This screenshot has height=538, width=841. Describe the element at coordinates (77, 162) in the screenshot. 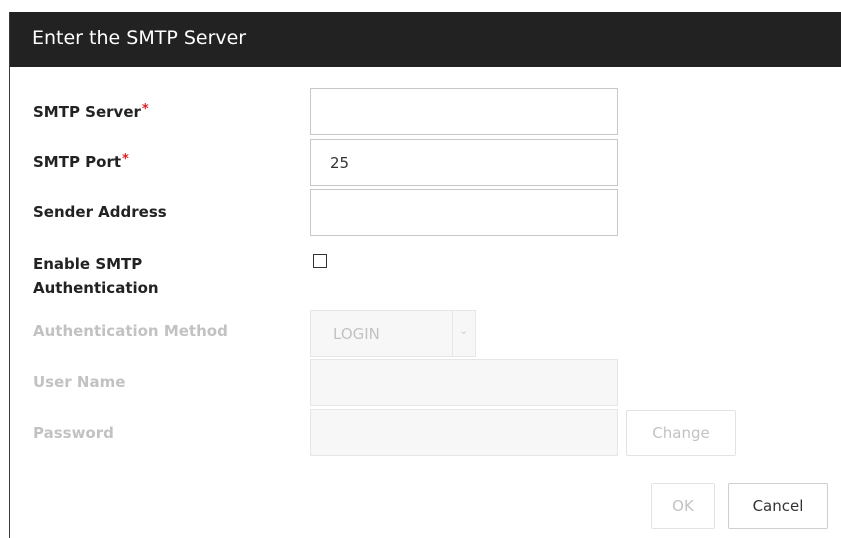

I see `smtp-port-label-text: SMTP Port` at that location.